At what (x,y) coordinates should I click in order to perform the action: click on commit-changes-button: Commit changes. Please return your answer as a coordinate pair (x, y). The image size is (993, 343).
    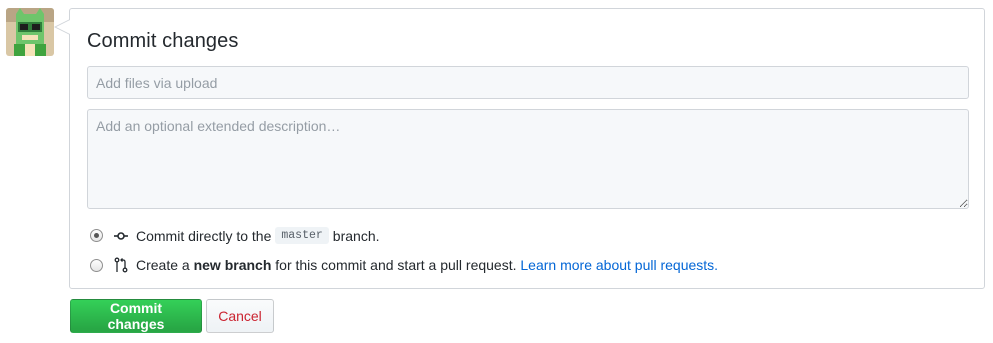
    Looking at the image, I should click on (136, 316).